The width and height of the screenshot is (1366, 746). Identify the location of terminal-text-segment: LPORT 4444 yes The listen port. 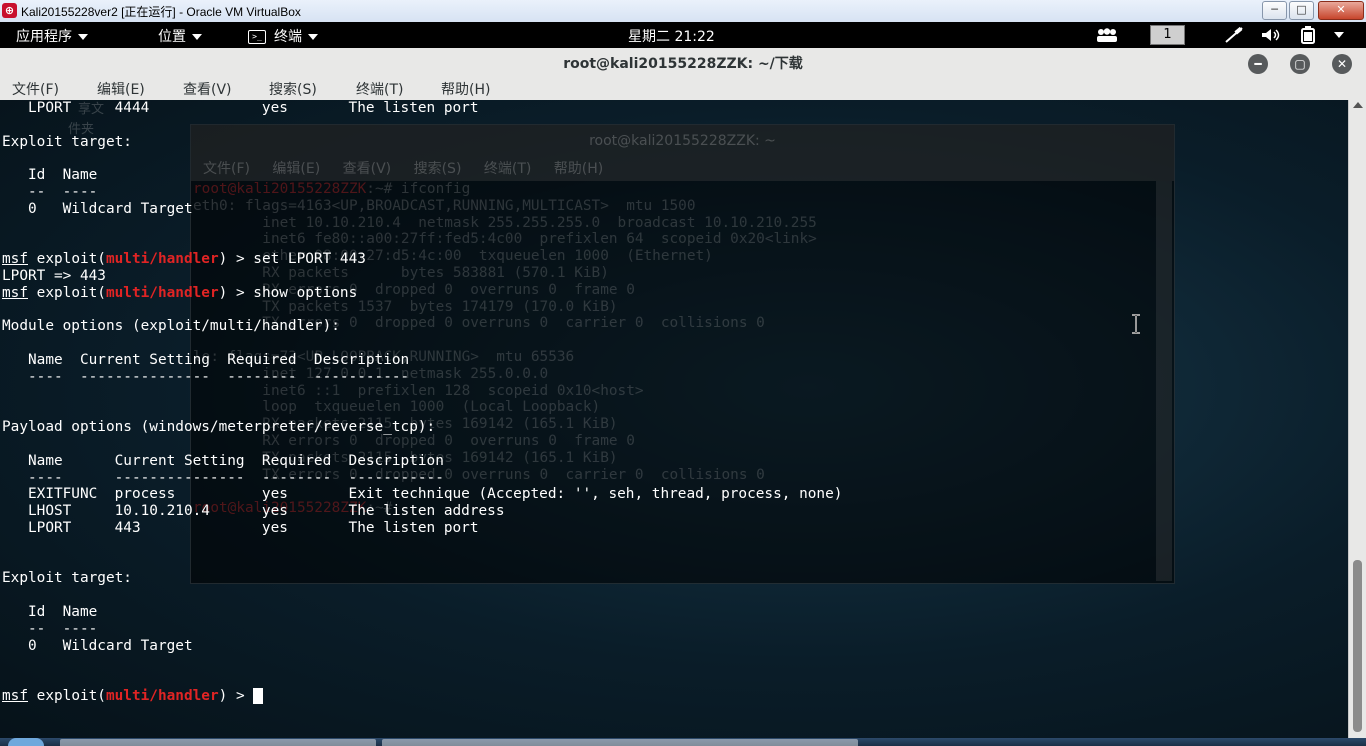
(240, 108).